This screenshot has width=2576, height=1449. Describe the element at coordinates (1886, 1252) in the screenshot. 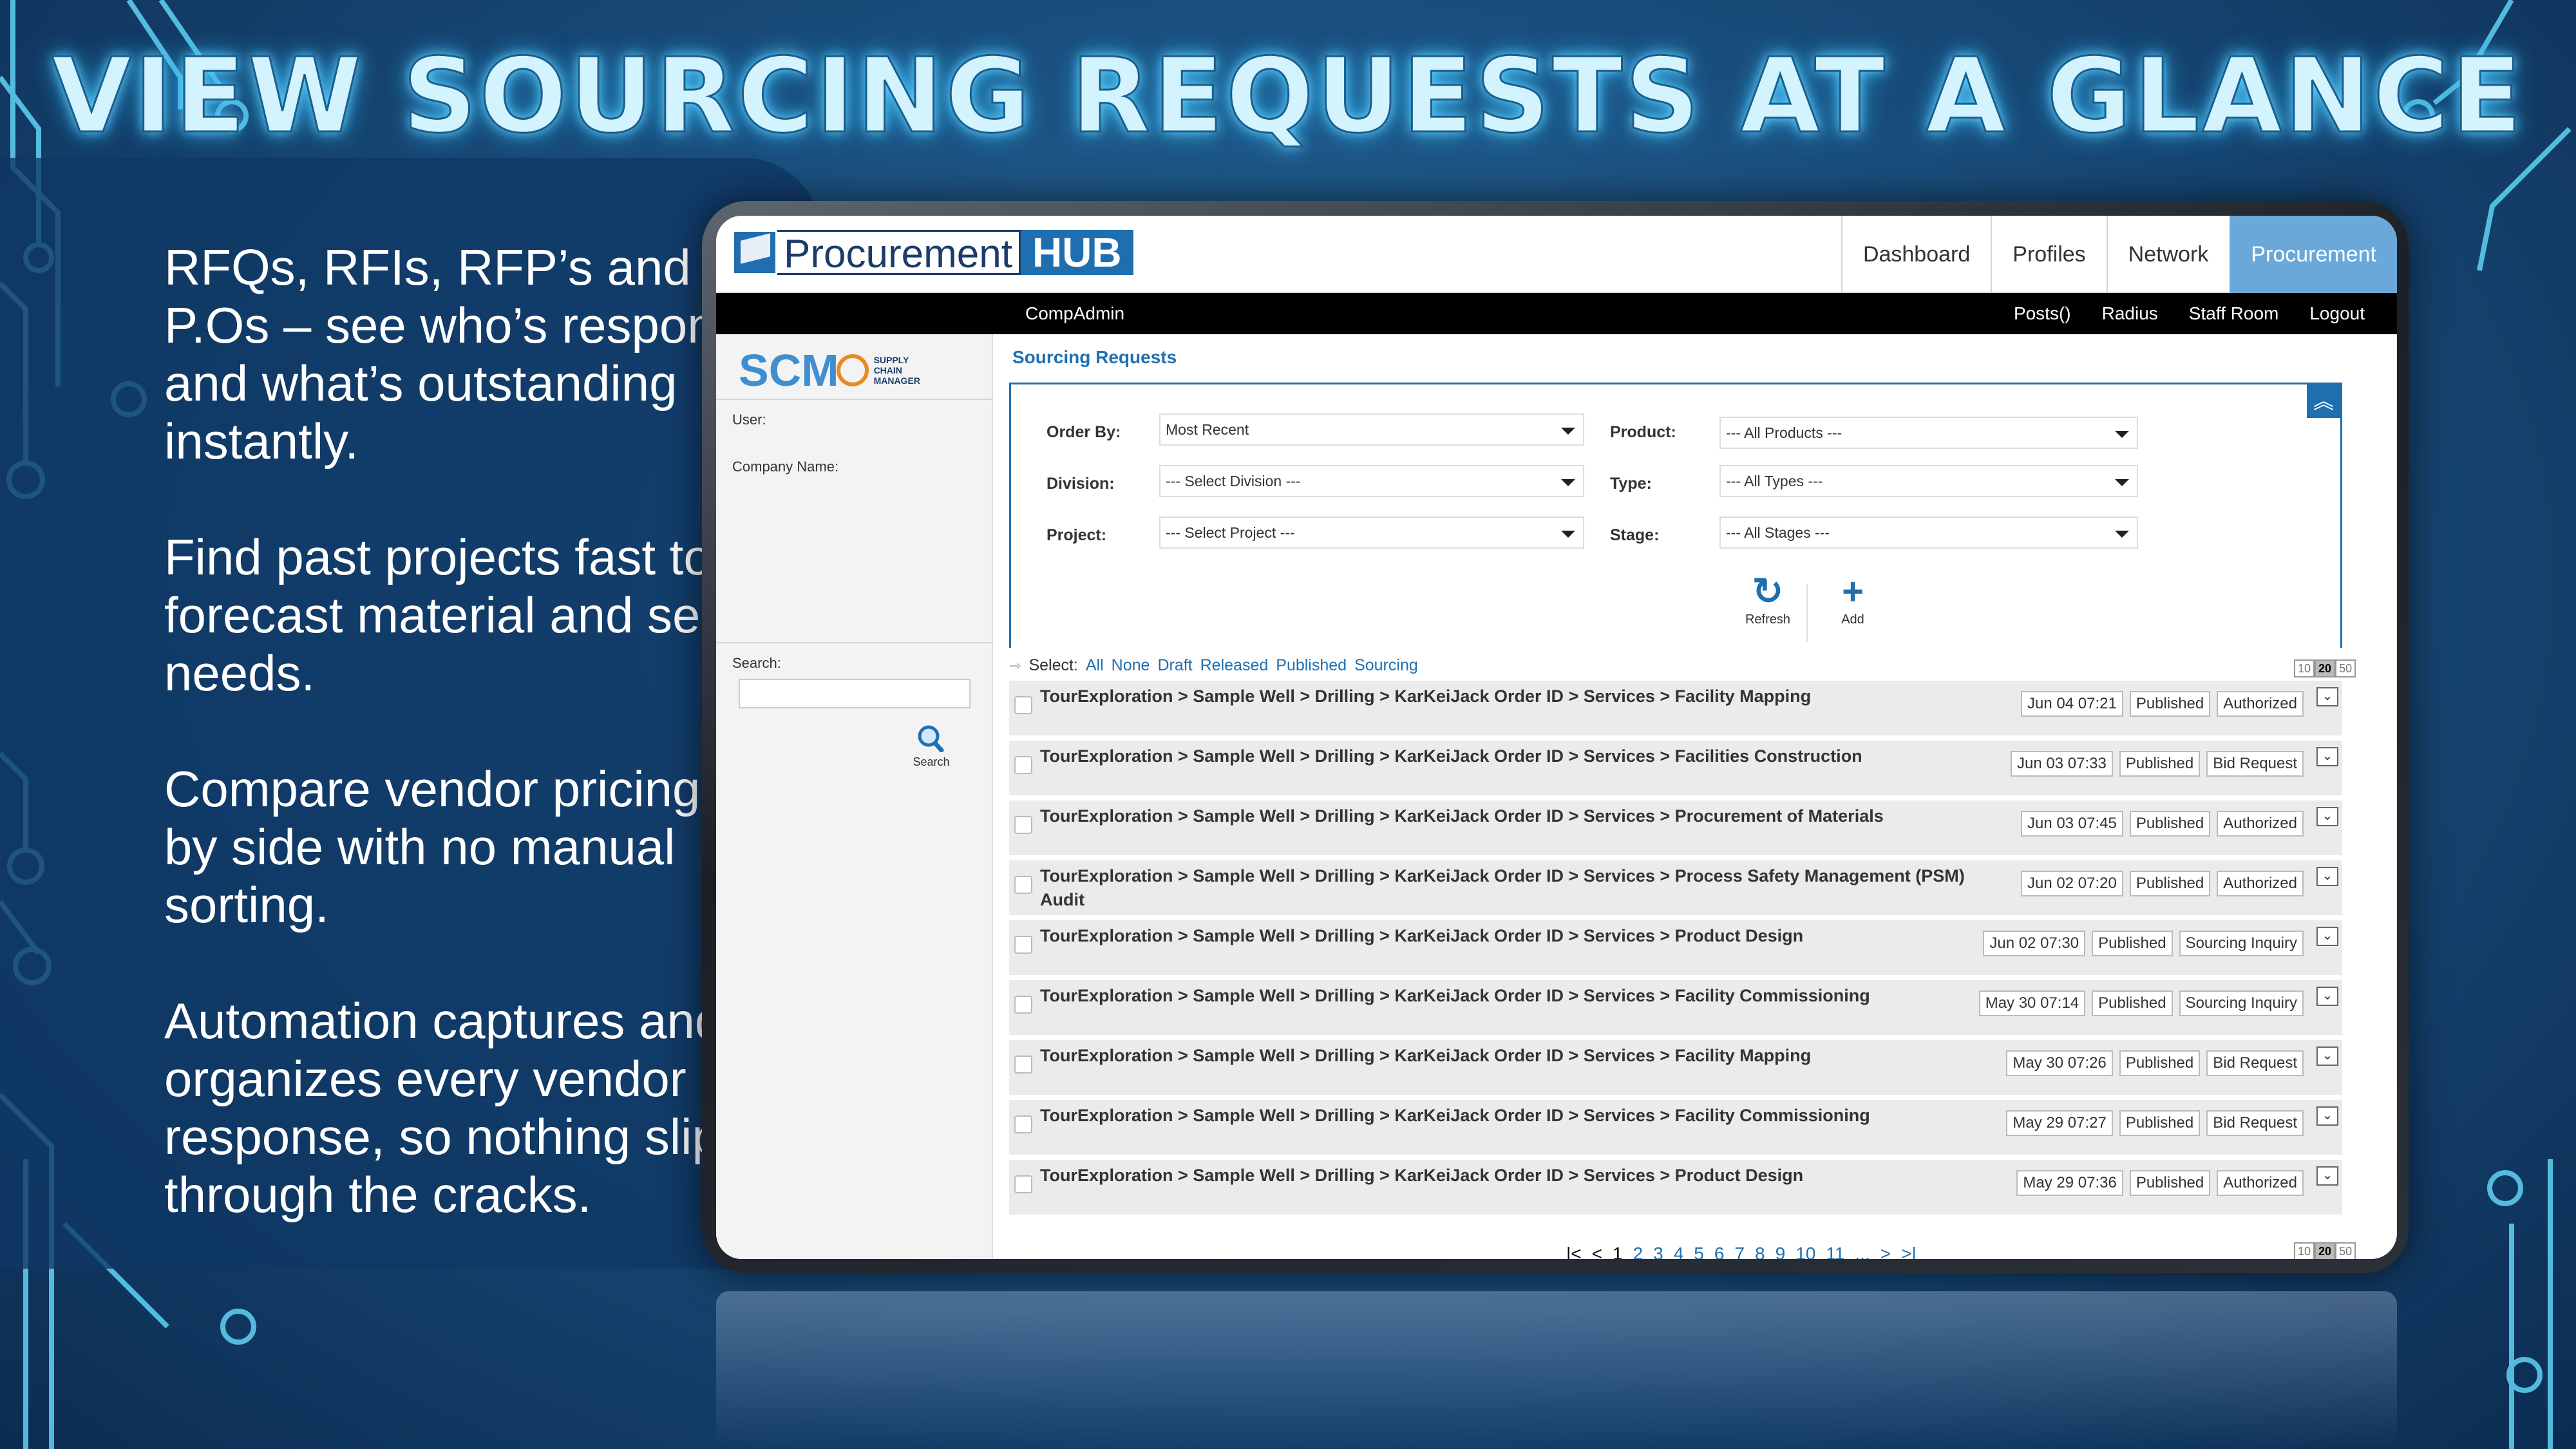

I see `next-page-button: >` at that location.